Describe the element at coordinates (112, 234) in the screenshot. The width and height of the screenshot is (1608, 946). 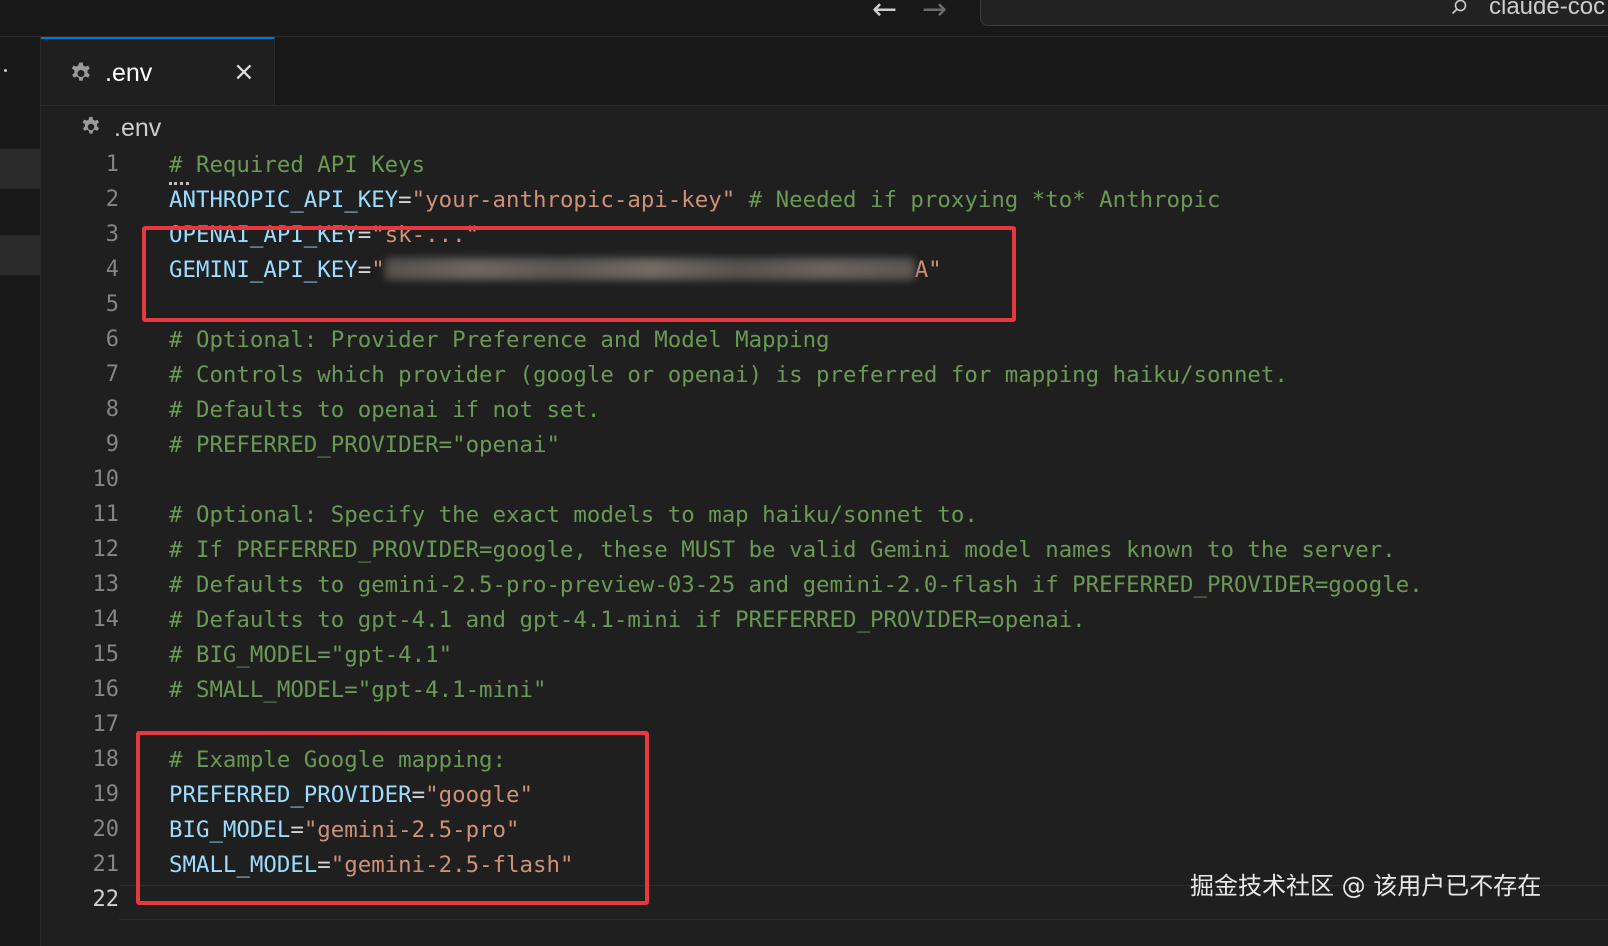
I see `line-number: 3` at that location.